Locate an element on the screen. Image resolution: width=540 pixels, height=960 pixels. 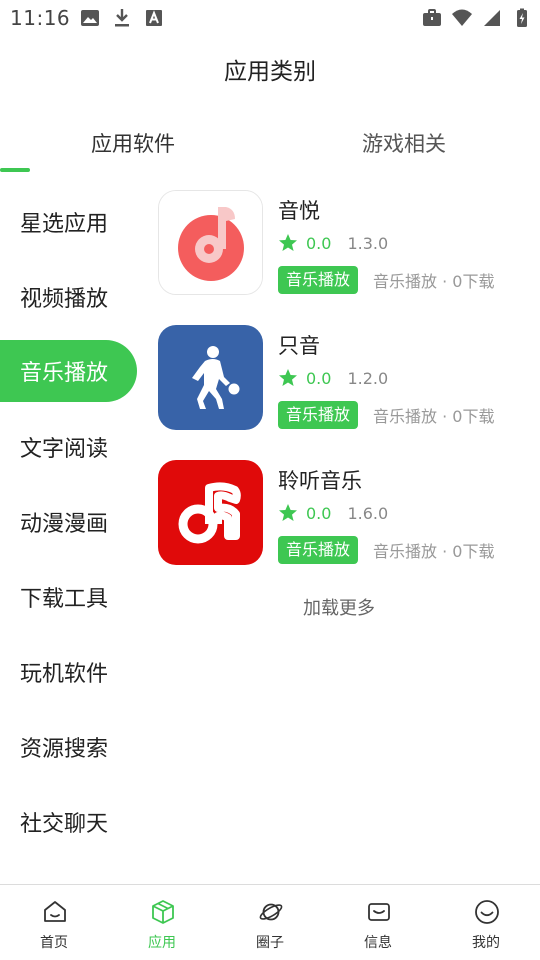
nav-apps: 应用 is located at coordinates (162, 922).